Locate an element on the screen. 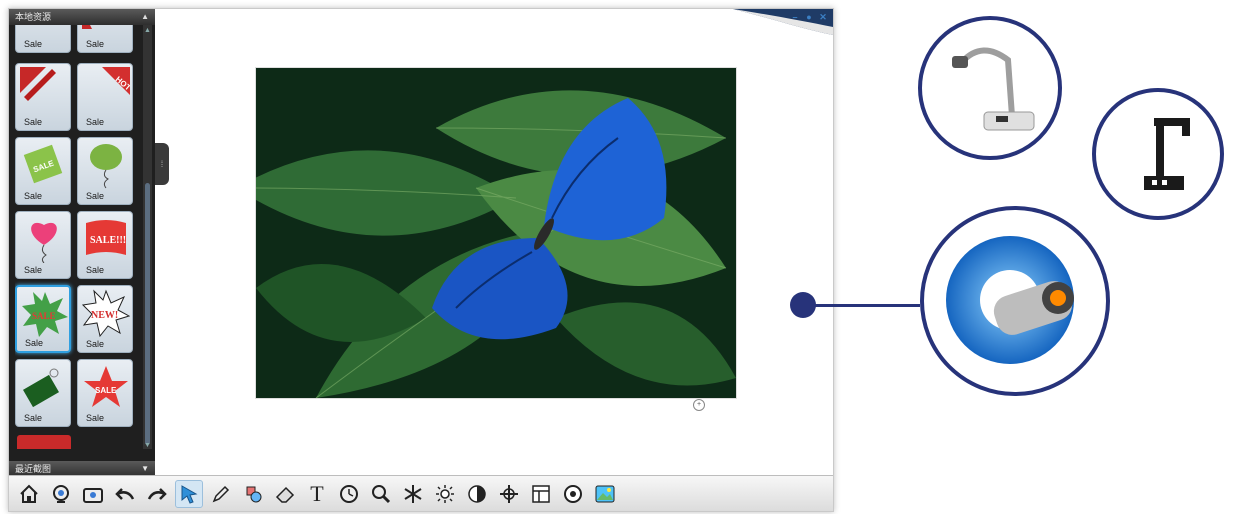 The width and height of the screenshot is (1238, 514). pen-icon is located at coordinates (221, 493).